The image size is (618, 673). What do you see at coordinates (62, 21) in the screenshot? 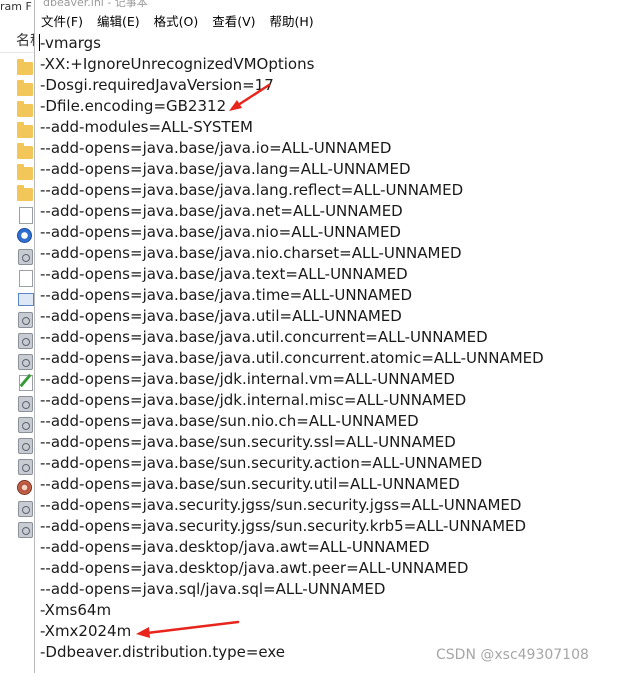
I see `menu-file: 文件(F)` at bounding box center [62, 21].